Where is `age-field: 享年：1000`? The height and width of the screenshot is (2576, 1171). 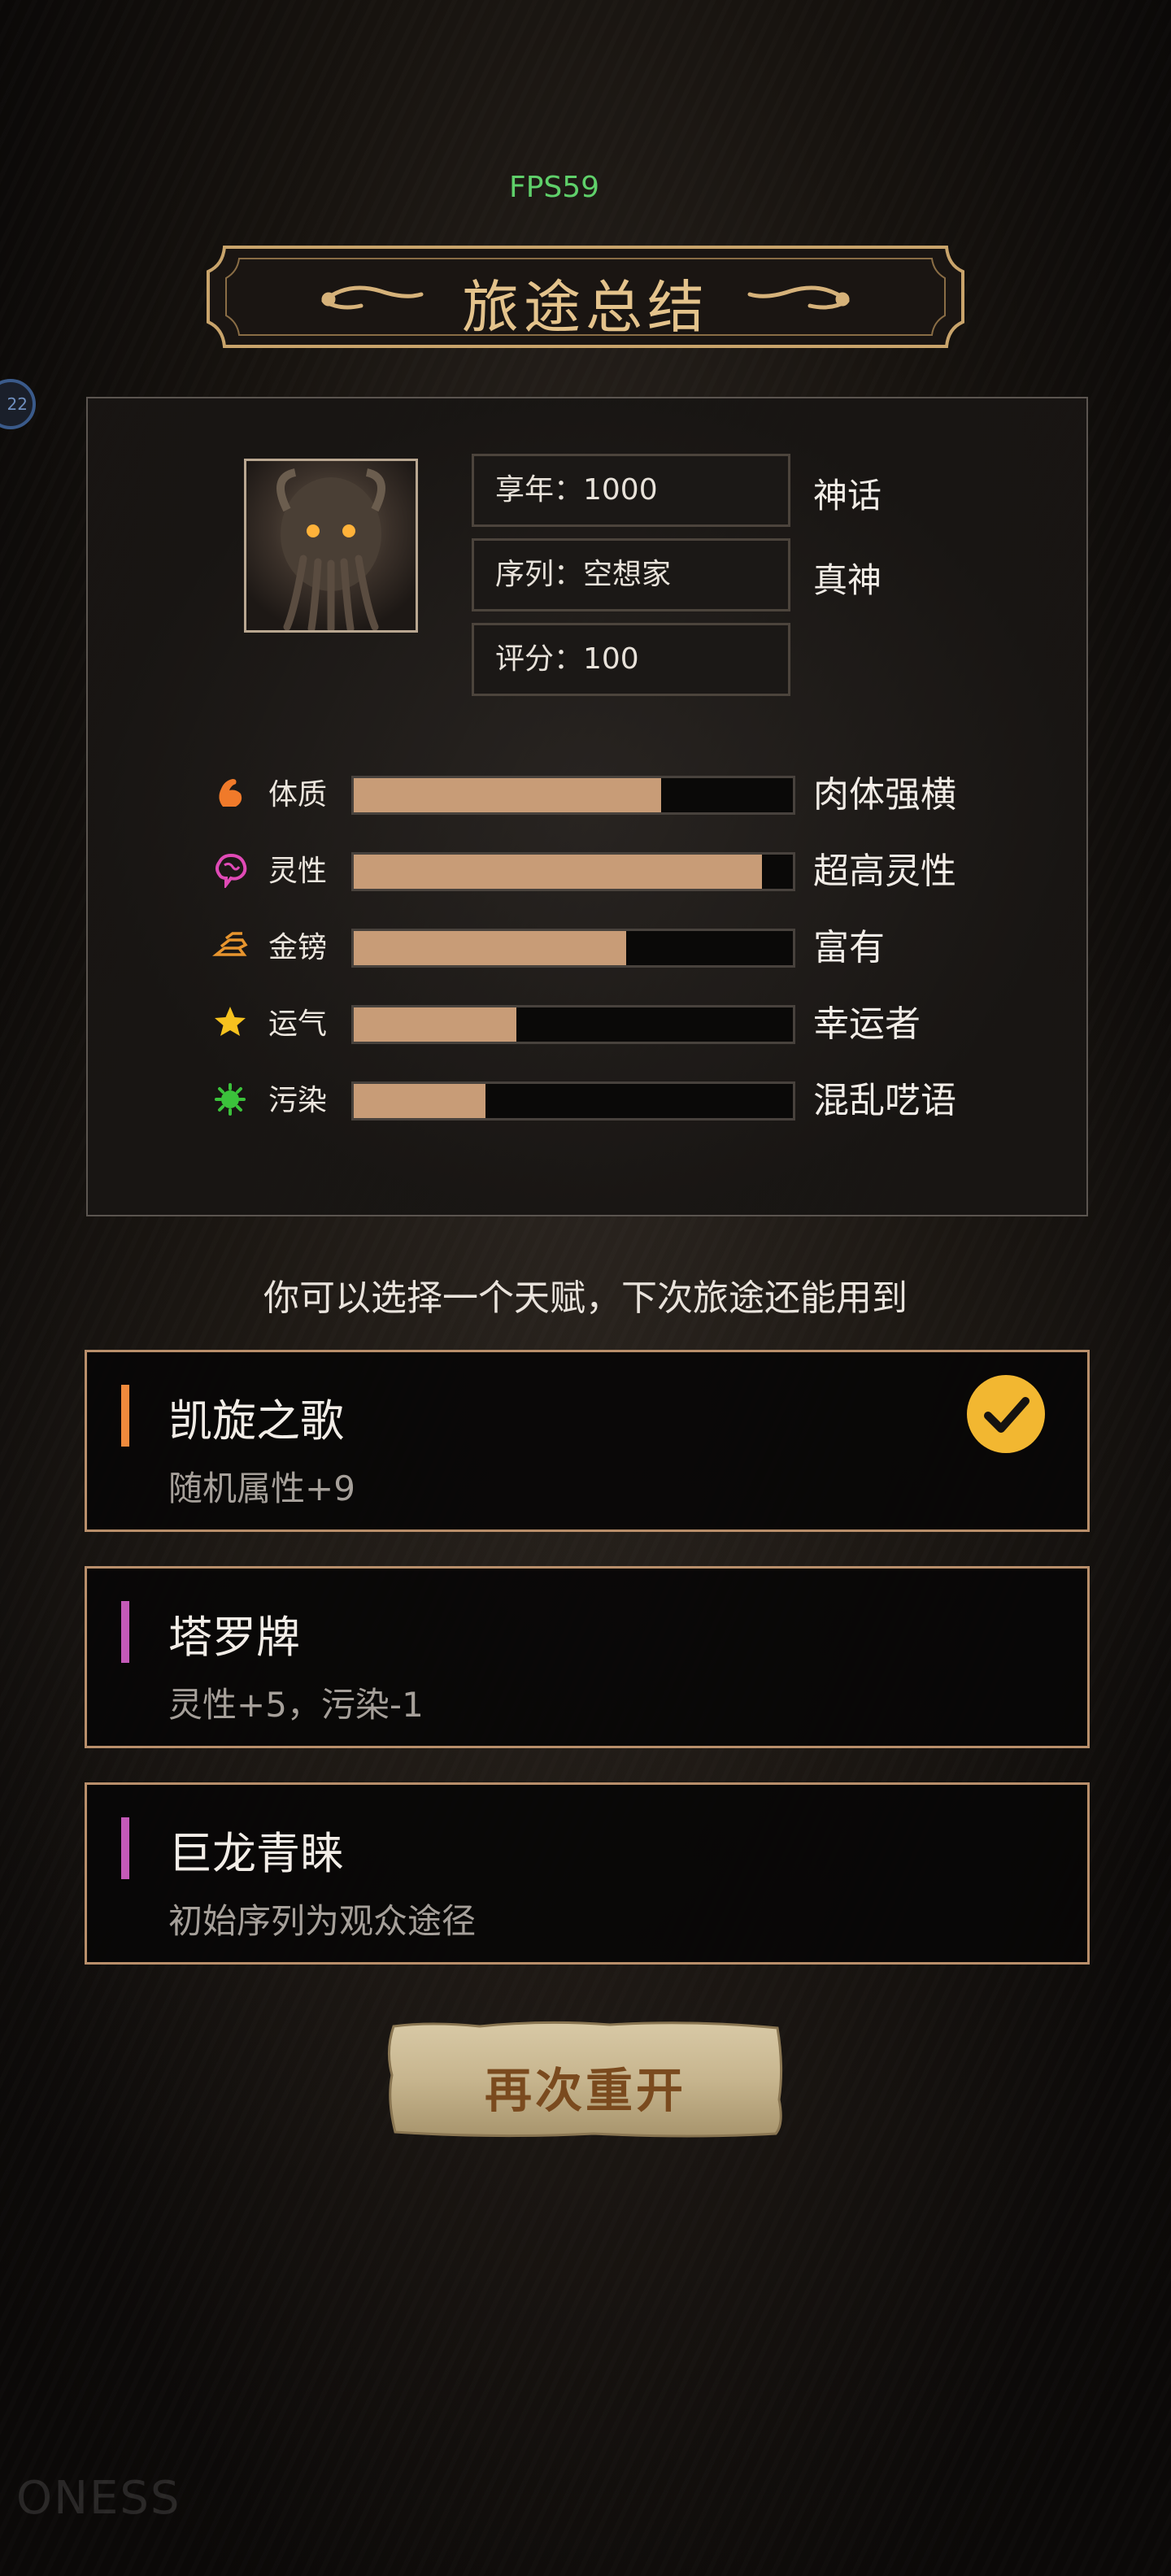
age-field: 享年：1000 is located at coordinates (631, 490).